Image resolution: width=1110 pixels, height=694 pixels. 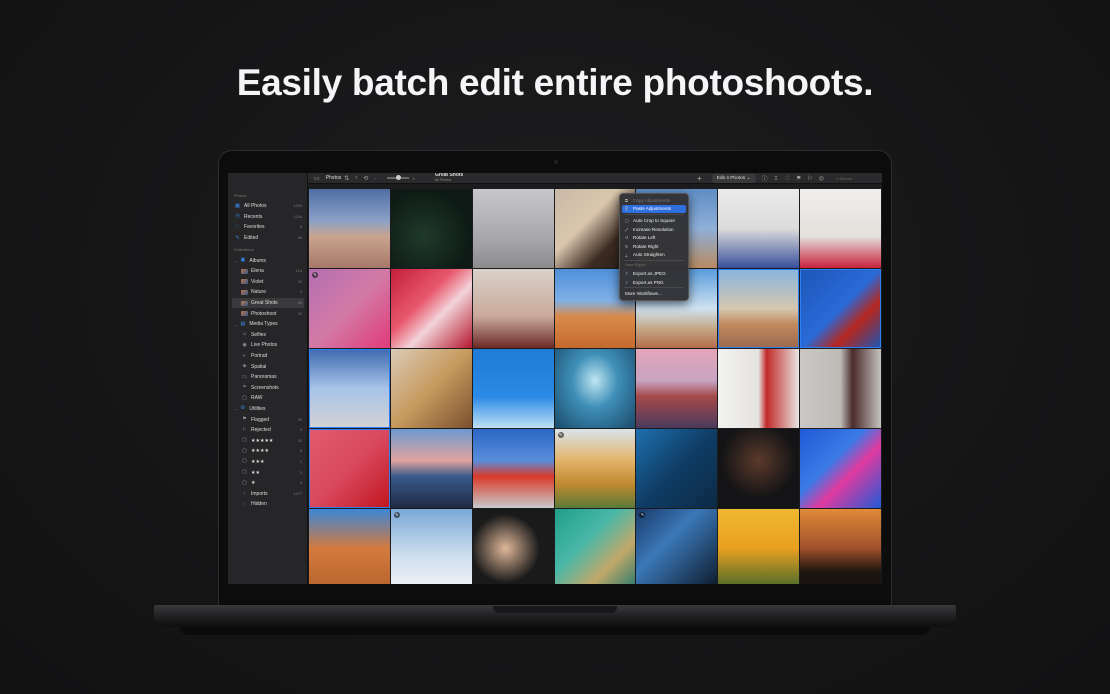 What do you see at coordinates (268, 303) in the screenshot?
I see `sidebar-album-great-shots: Great Shots 66` at bounding box center [268, 303].